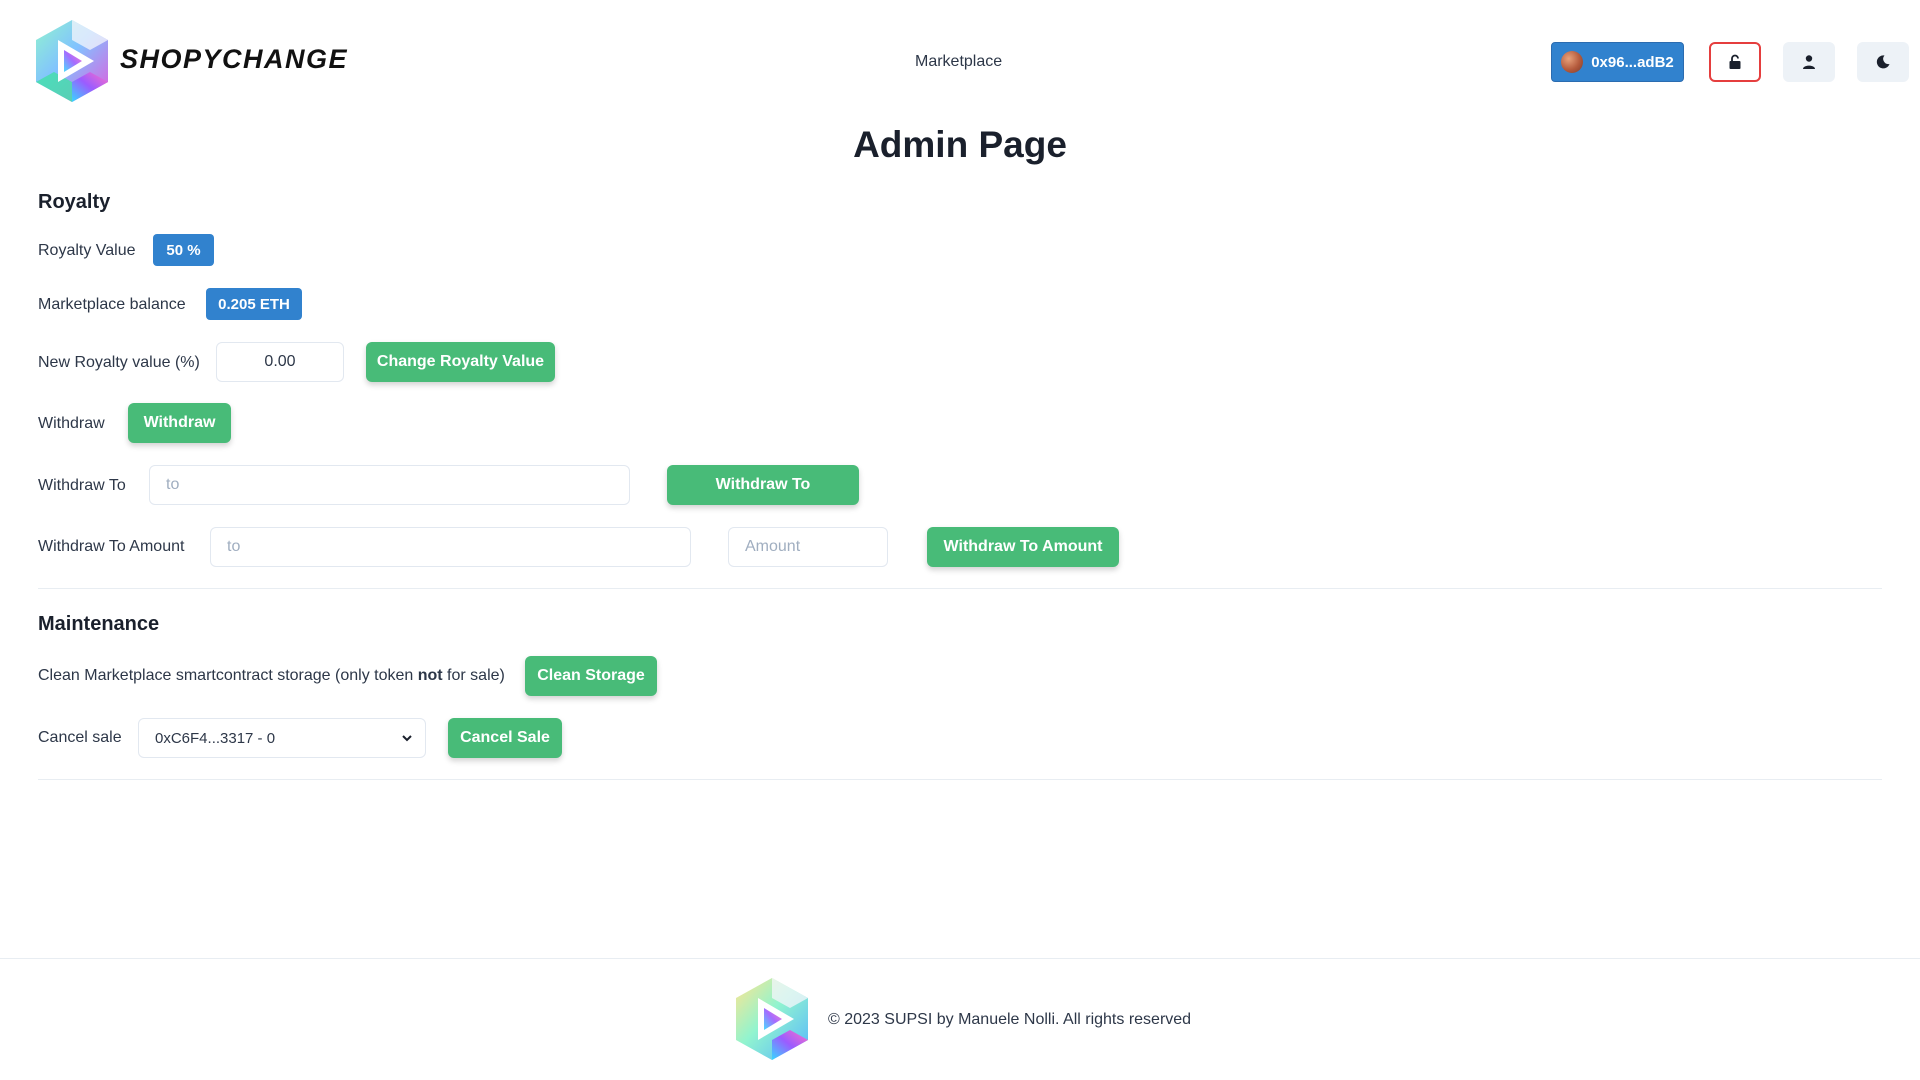 Image resolution: width=1920 pixels, height=1080 pixels. I want to click on change-royalty-button: Change Royalty Value, so click(460, 362).